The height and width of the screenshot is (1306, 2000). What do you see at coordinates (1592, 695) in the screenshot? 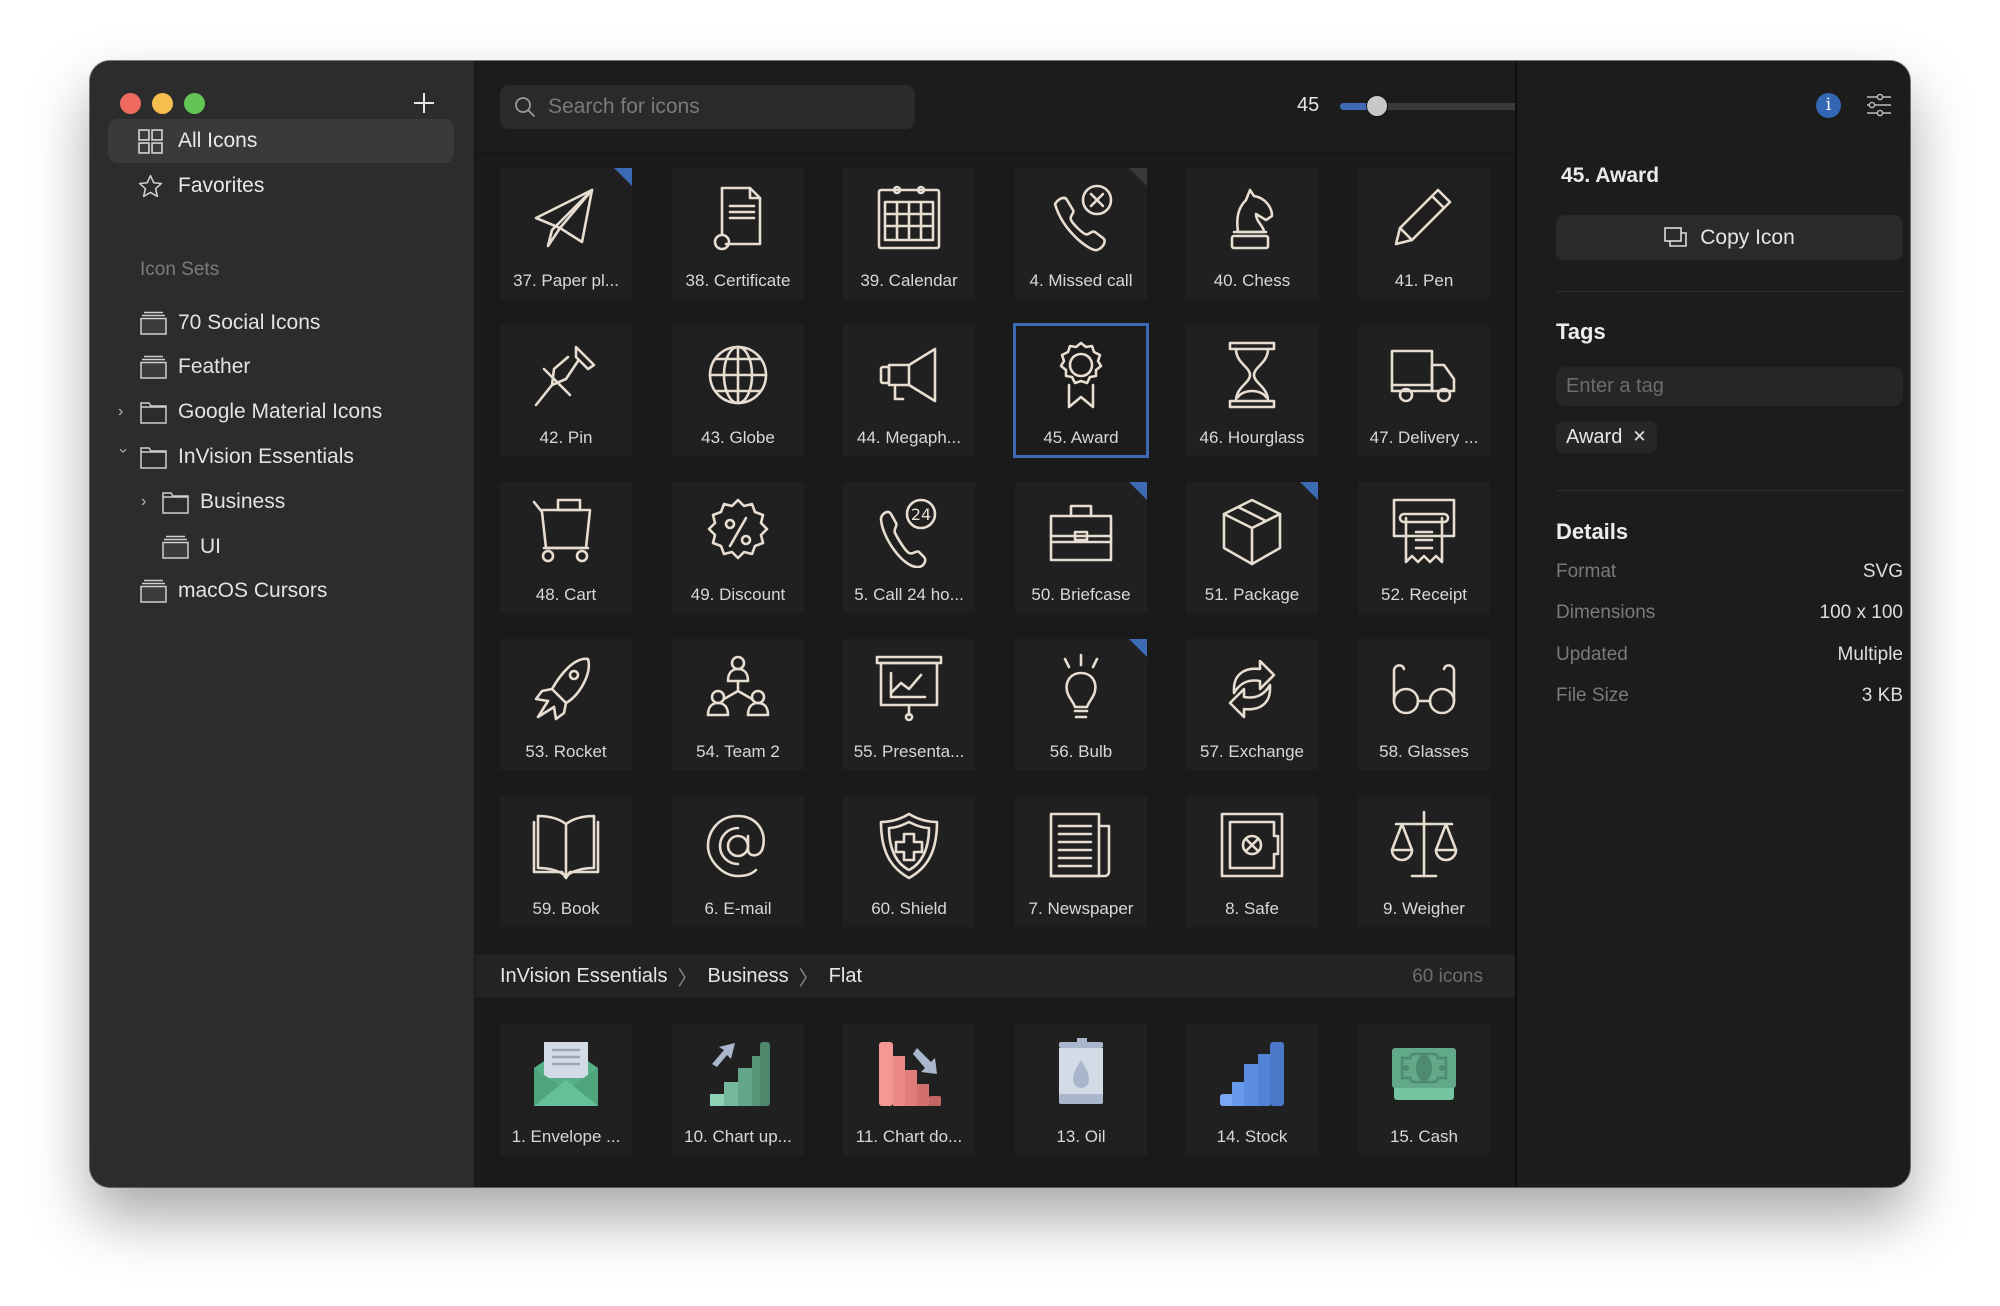
I see `detail-key: File Size` at bounding box center [1592, 695].